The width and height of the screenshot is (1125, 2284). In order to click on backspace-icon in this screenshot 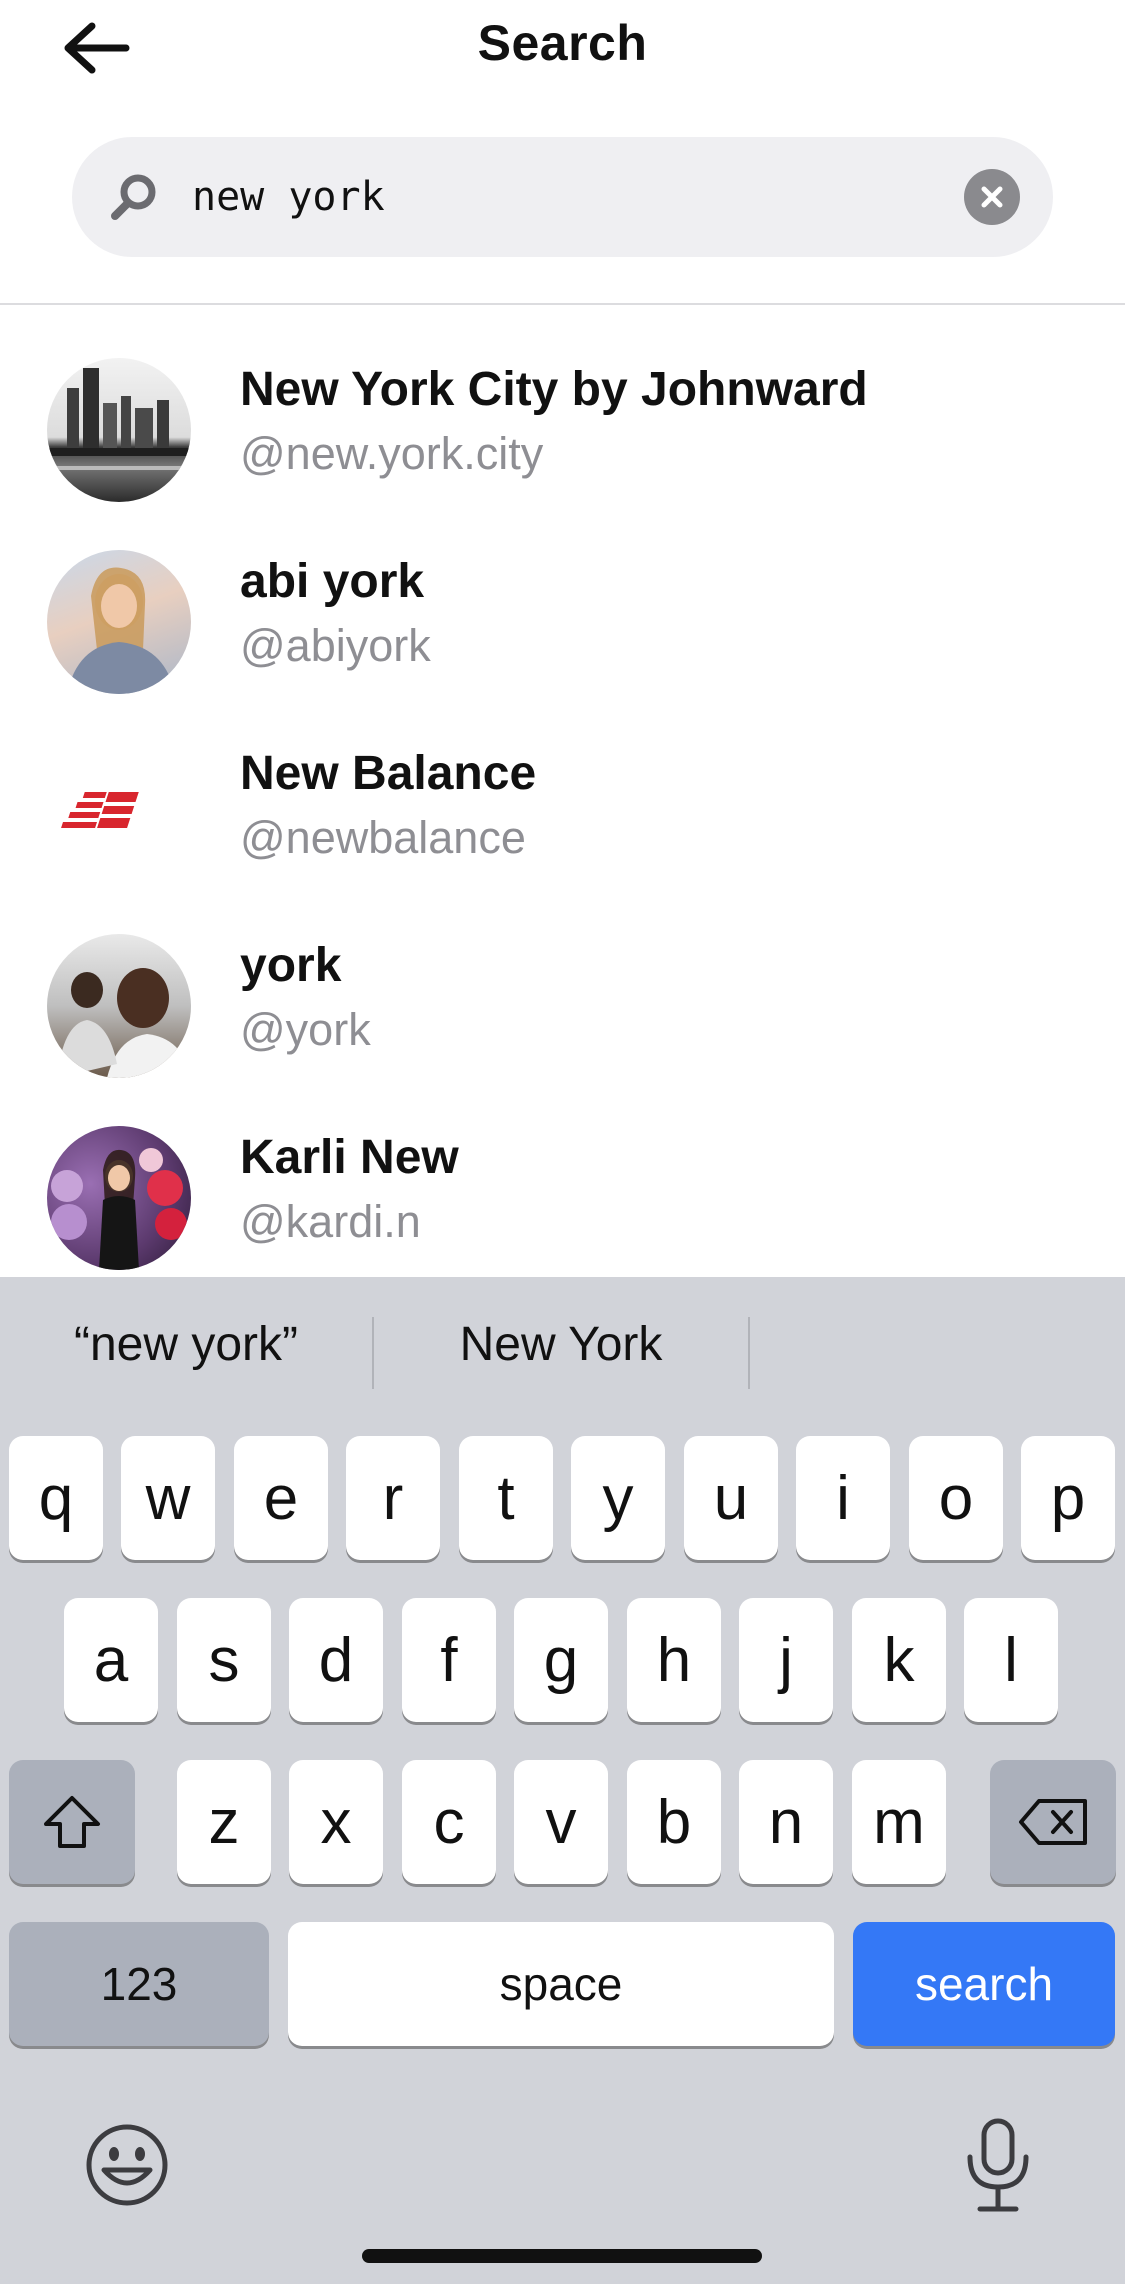, I will do `click(1053, 1822)`.